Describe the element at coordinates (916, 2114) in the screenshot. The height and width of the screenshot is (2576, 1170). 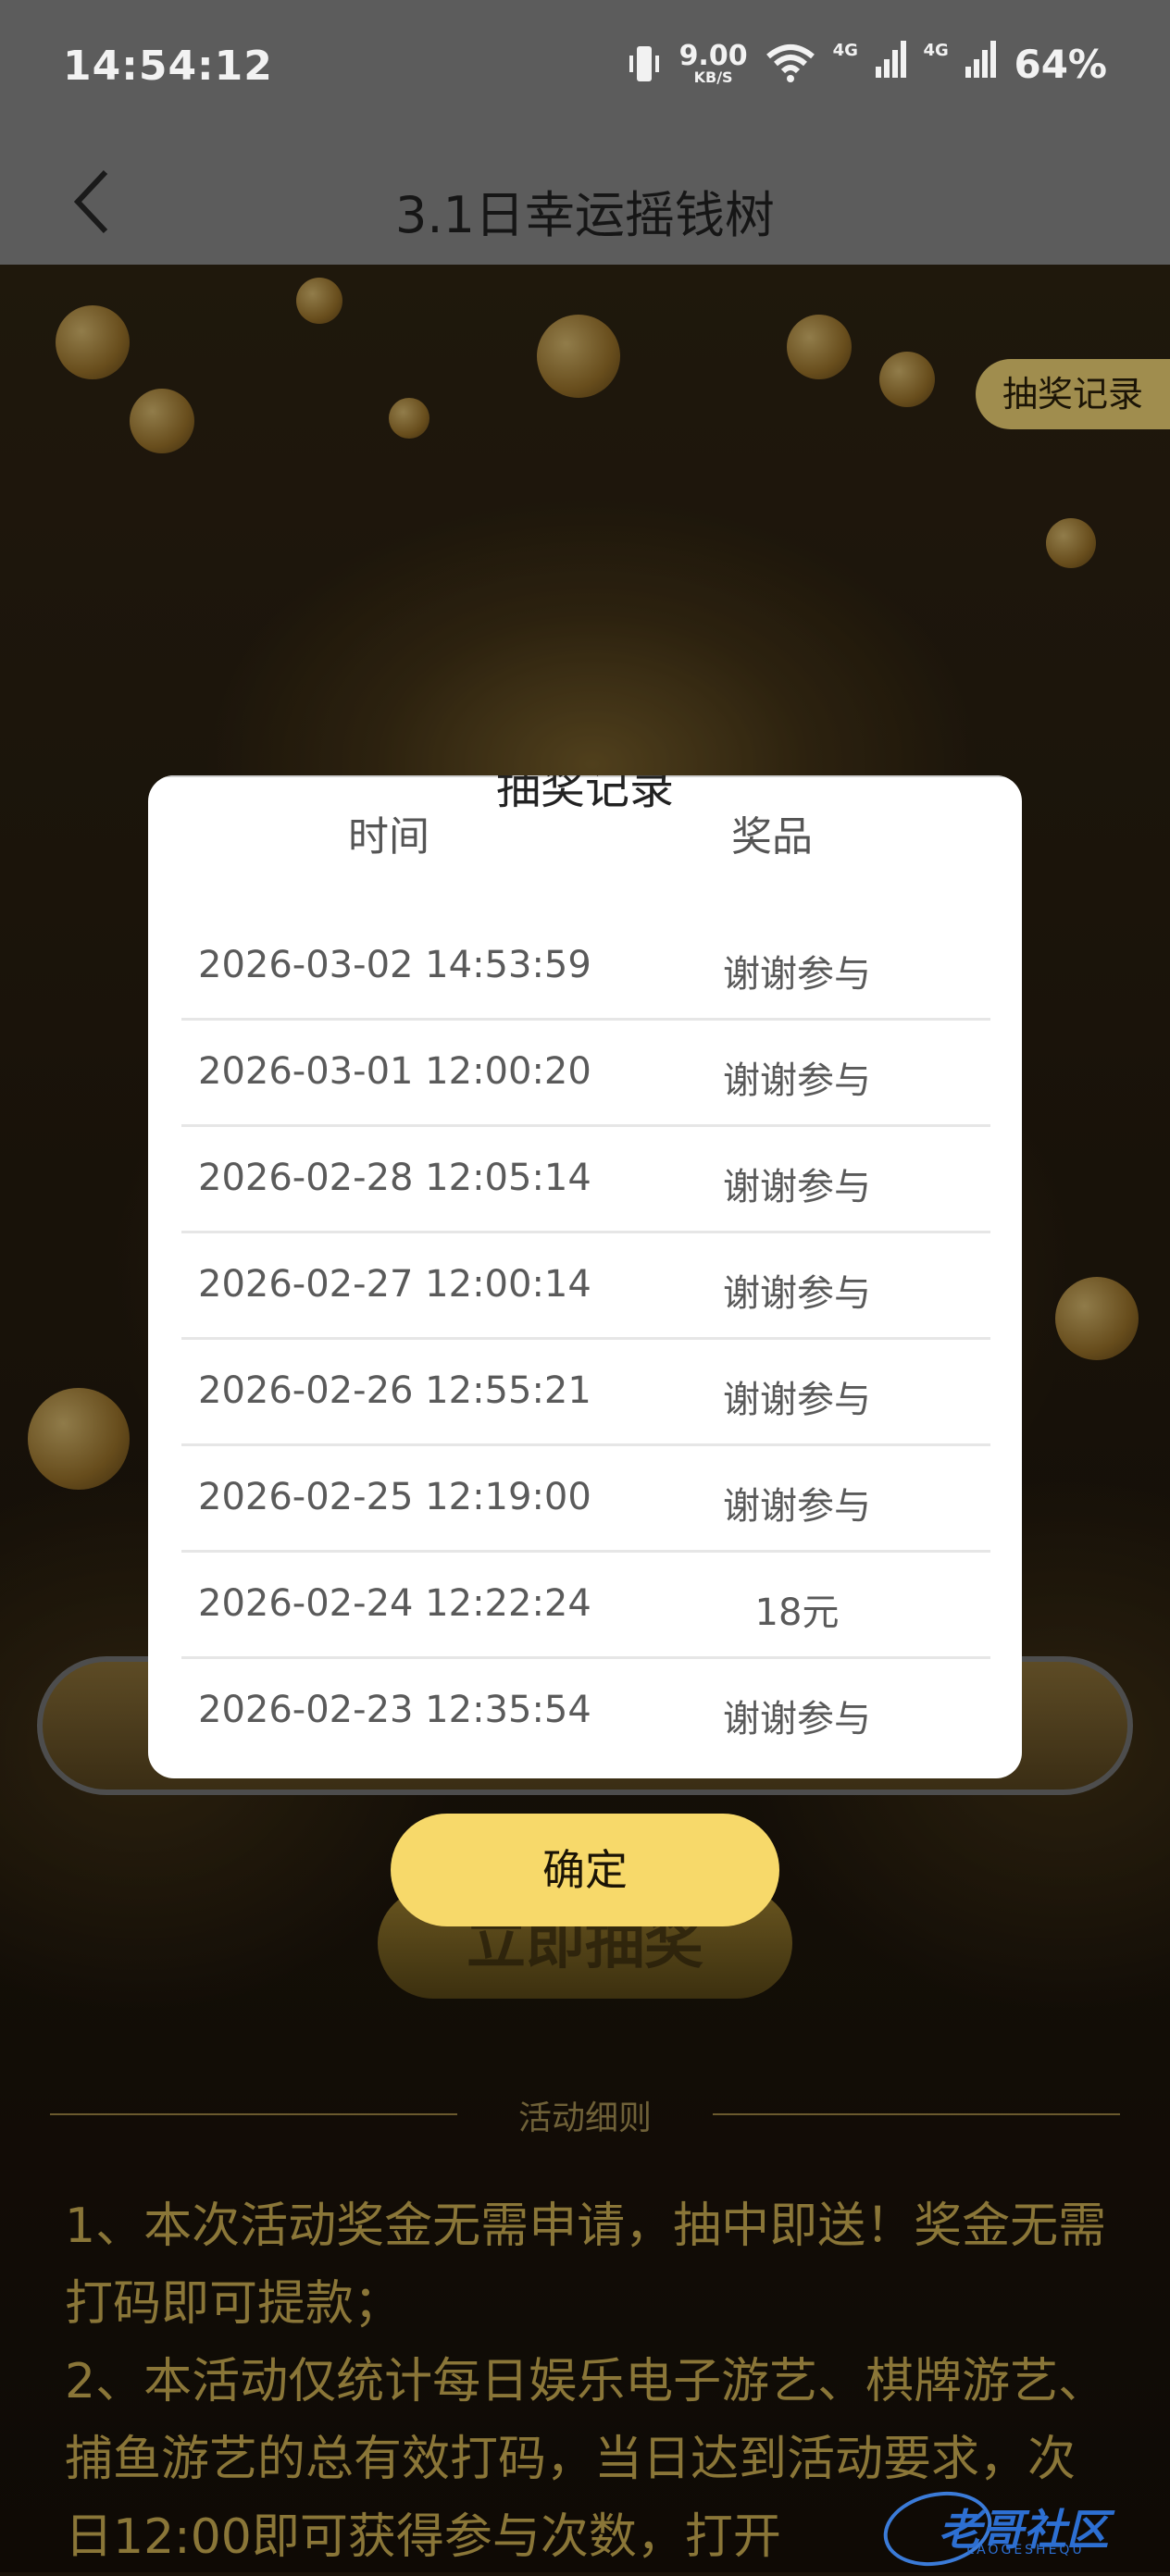
I see `divider` at that location.